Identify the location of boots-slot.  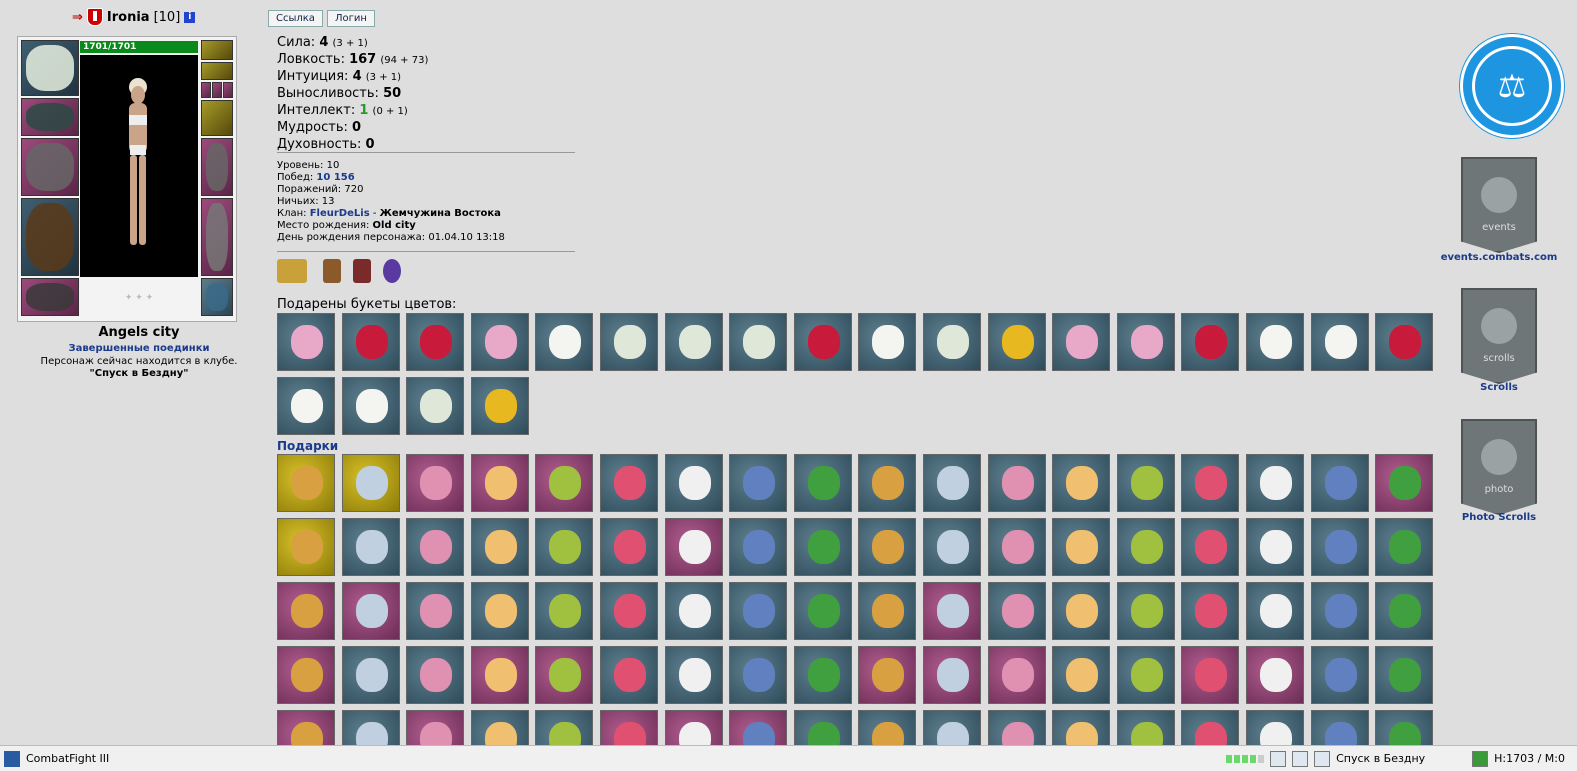
(217, 297).